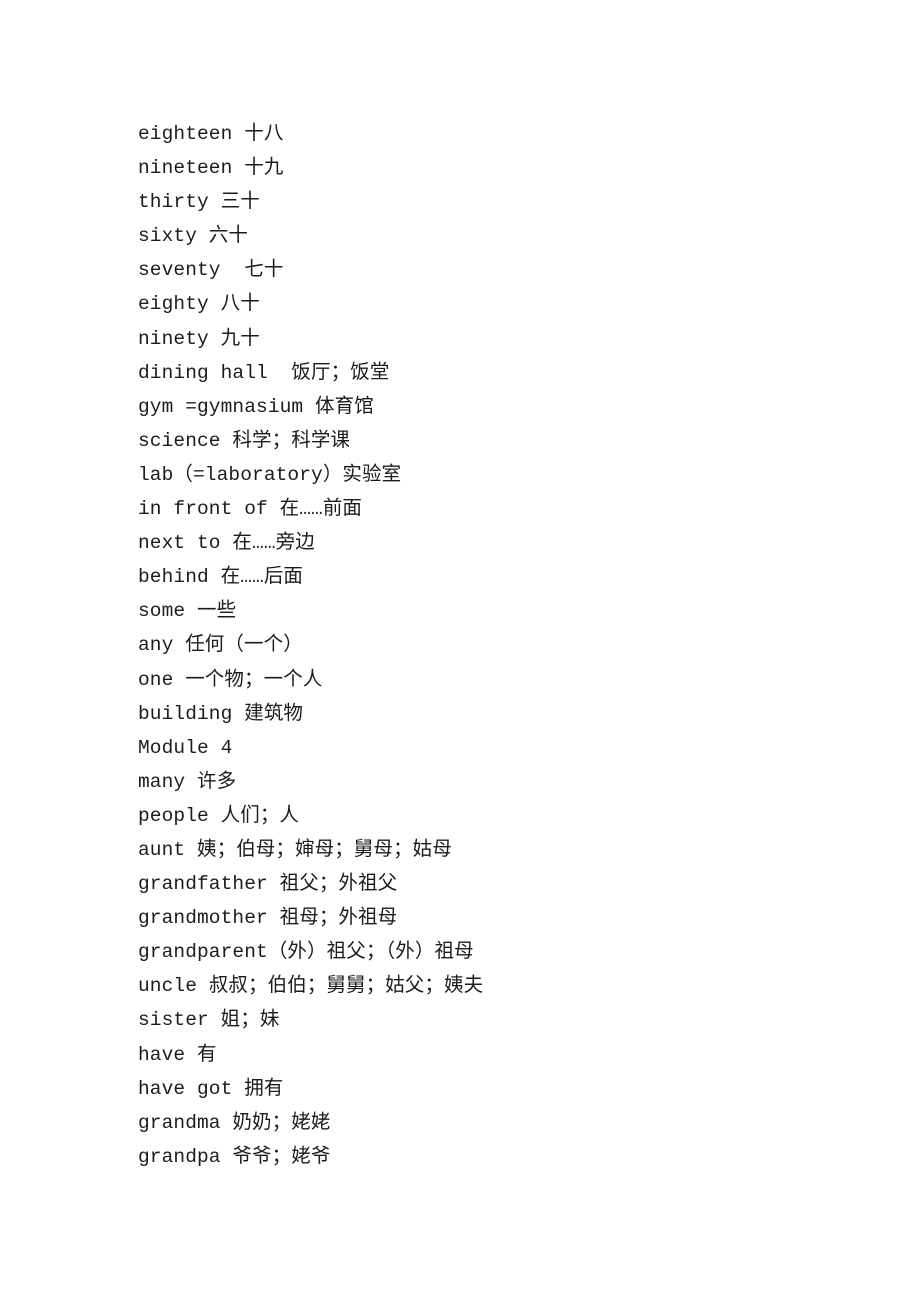 The width and height of the screenshot is (920, 1302). Describe the element at coordinates (250, 509) in the screenshot. I see `vocabulary-entry: in front of 在……前面` at that location.